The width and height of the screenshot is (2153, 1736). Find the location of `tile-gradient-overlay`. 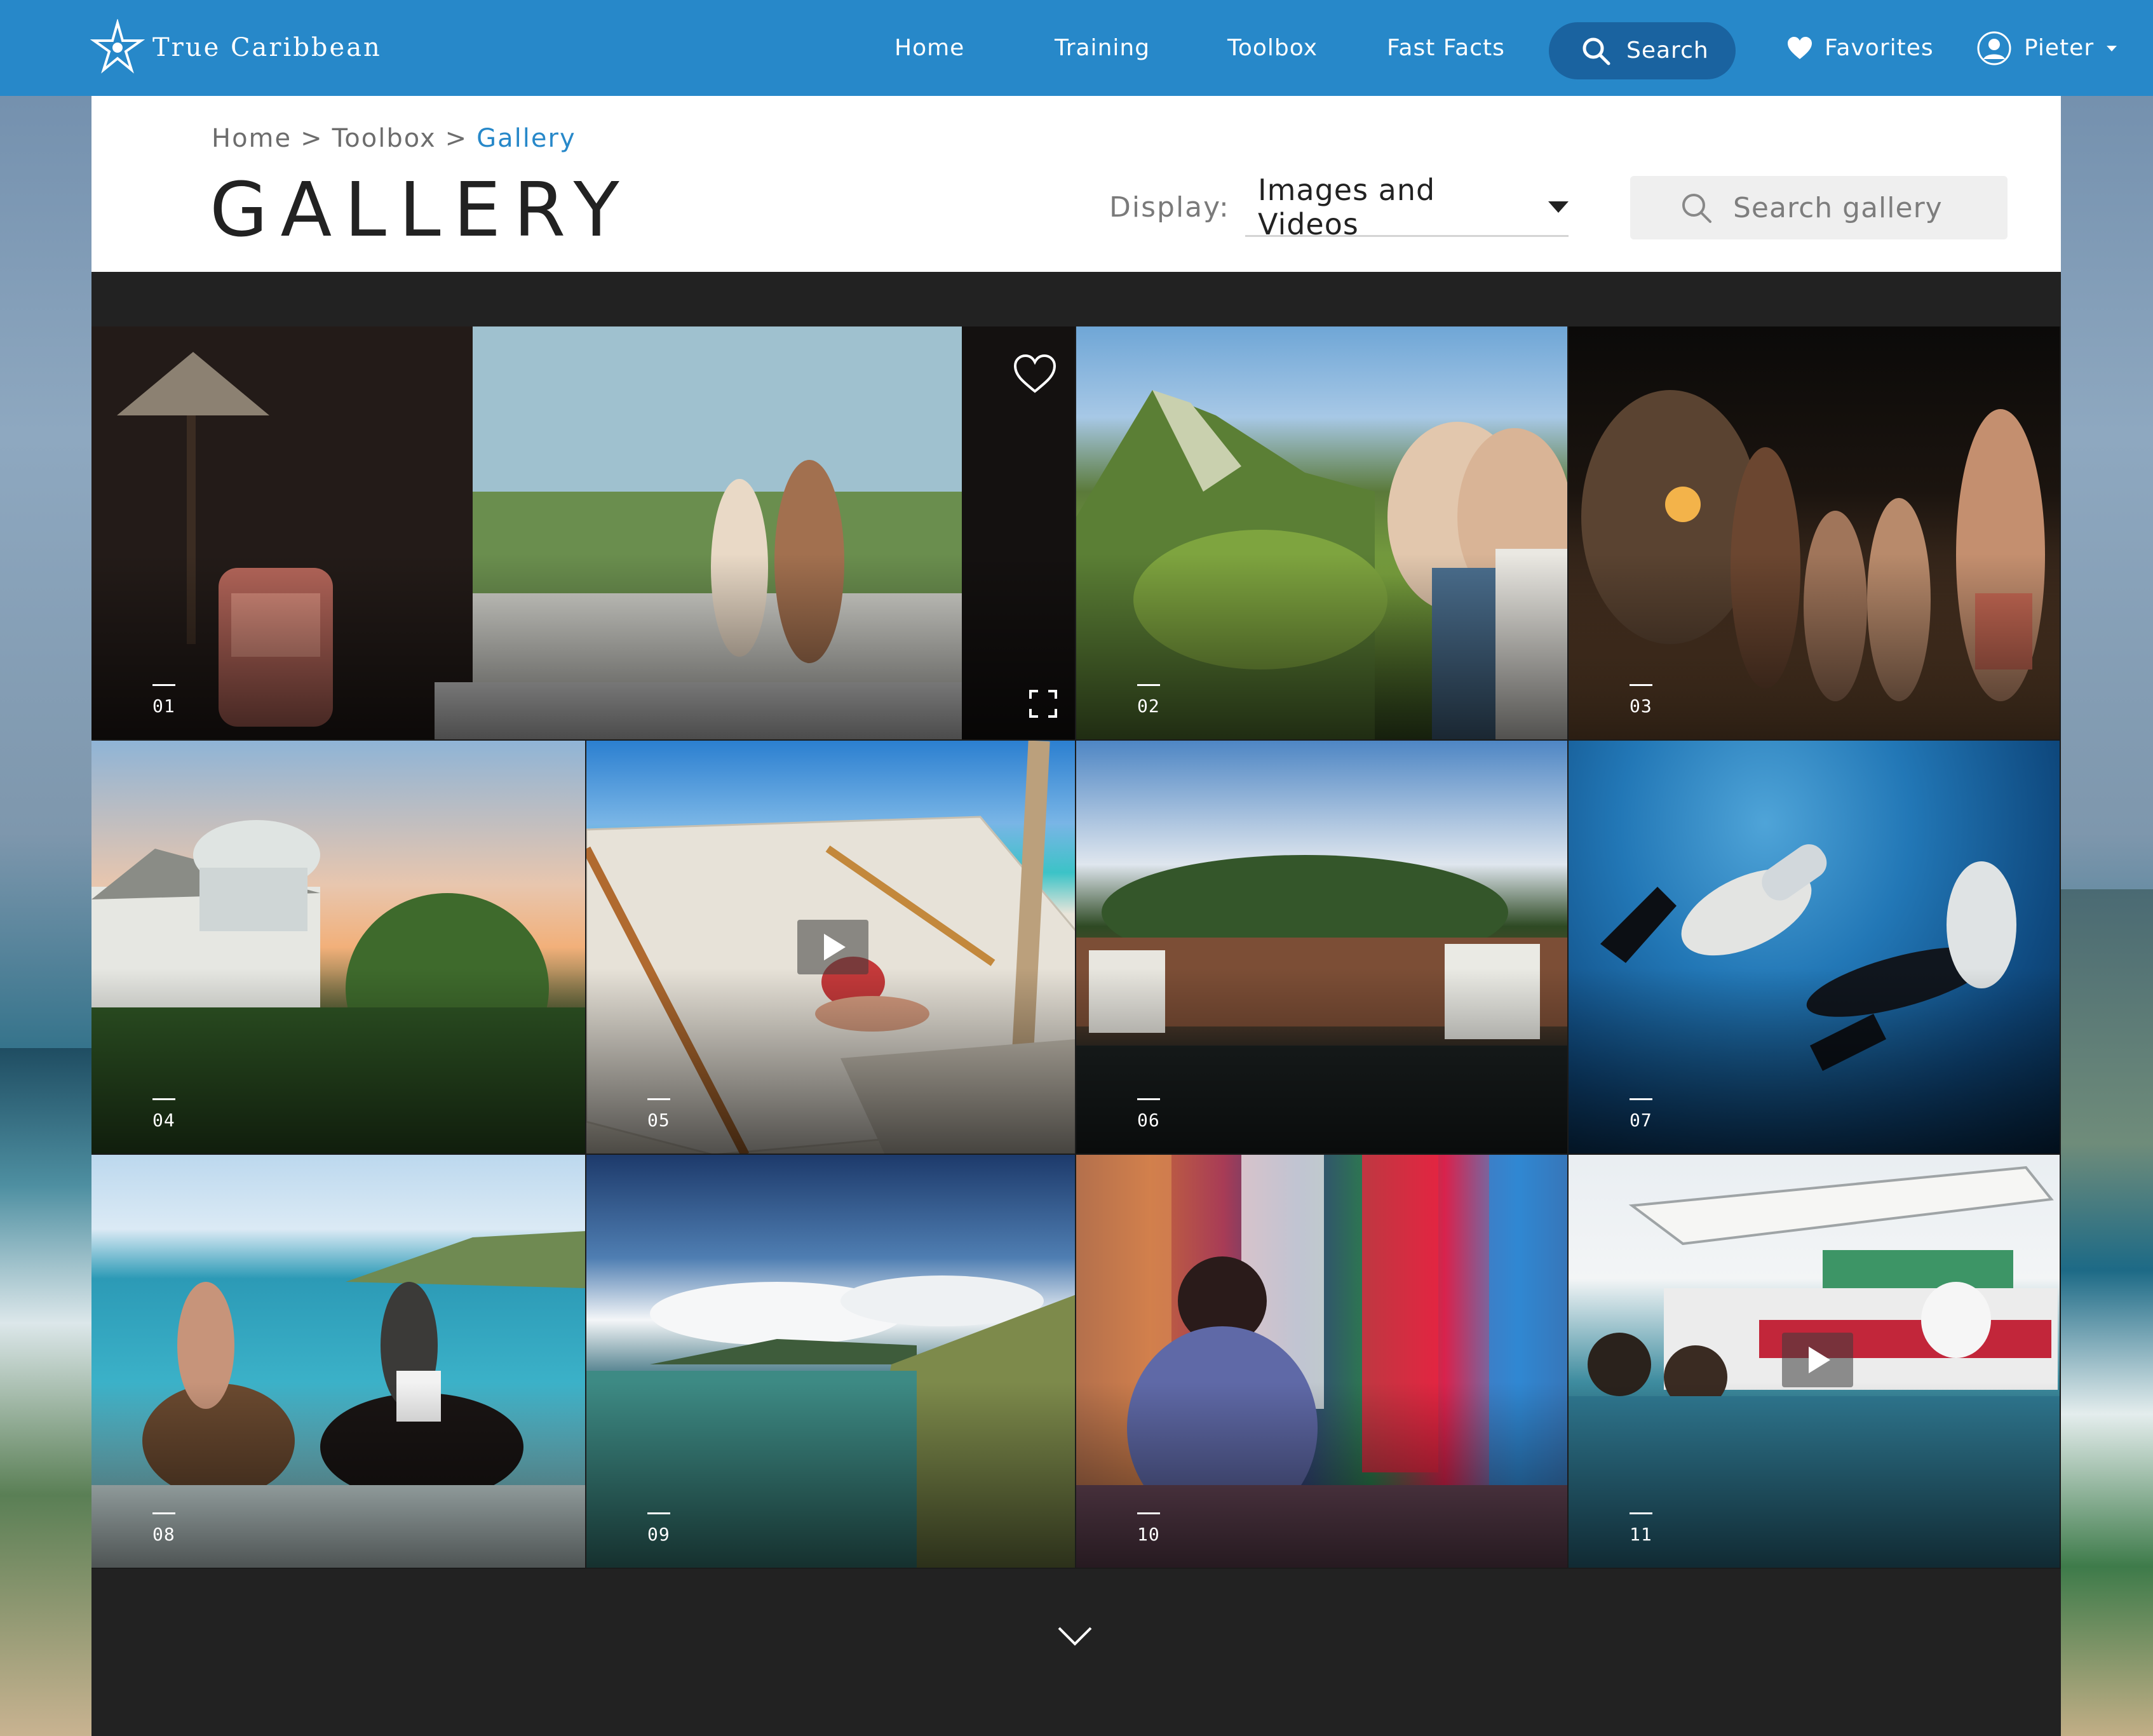

tile-gradient-overlay is located at coordinates (583, 646).